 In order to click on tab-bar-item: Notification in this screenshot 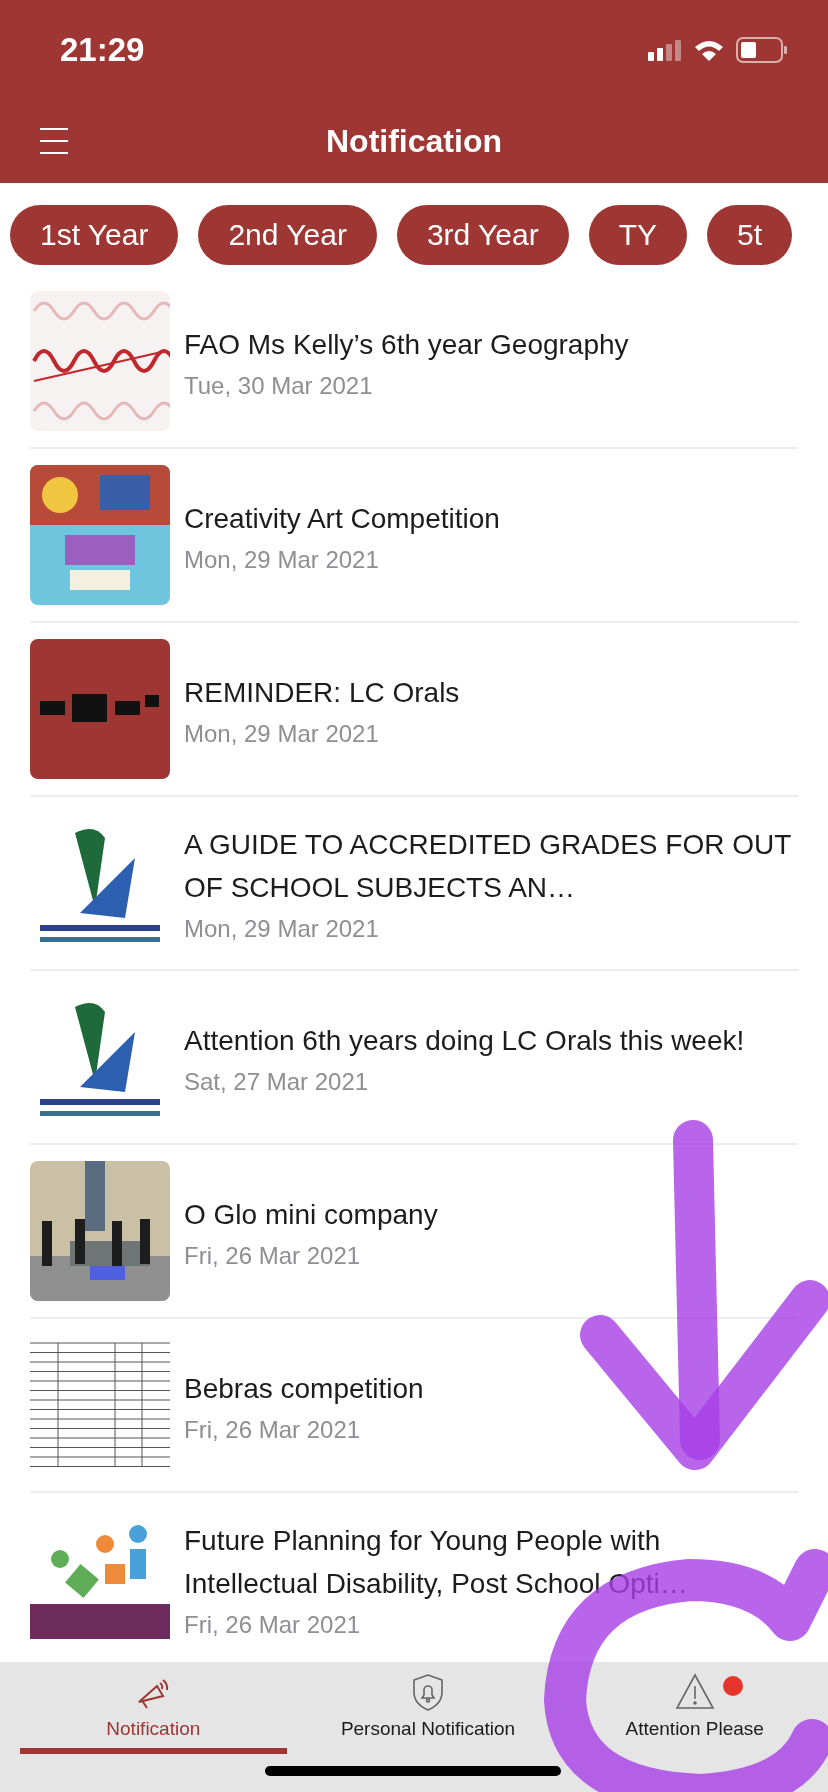, I will do `click(153, 1713)`.